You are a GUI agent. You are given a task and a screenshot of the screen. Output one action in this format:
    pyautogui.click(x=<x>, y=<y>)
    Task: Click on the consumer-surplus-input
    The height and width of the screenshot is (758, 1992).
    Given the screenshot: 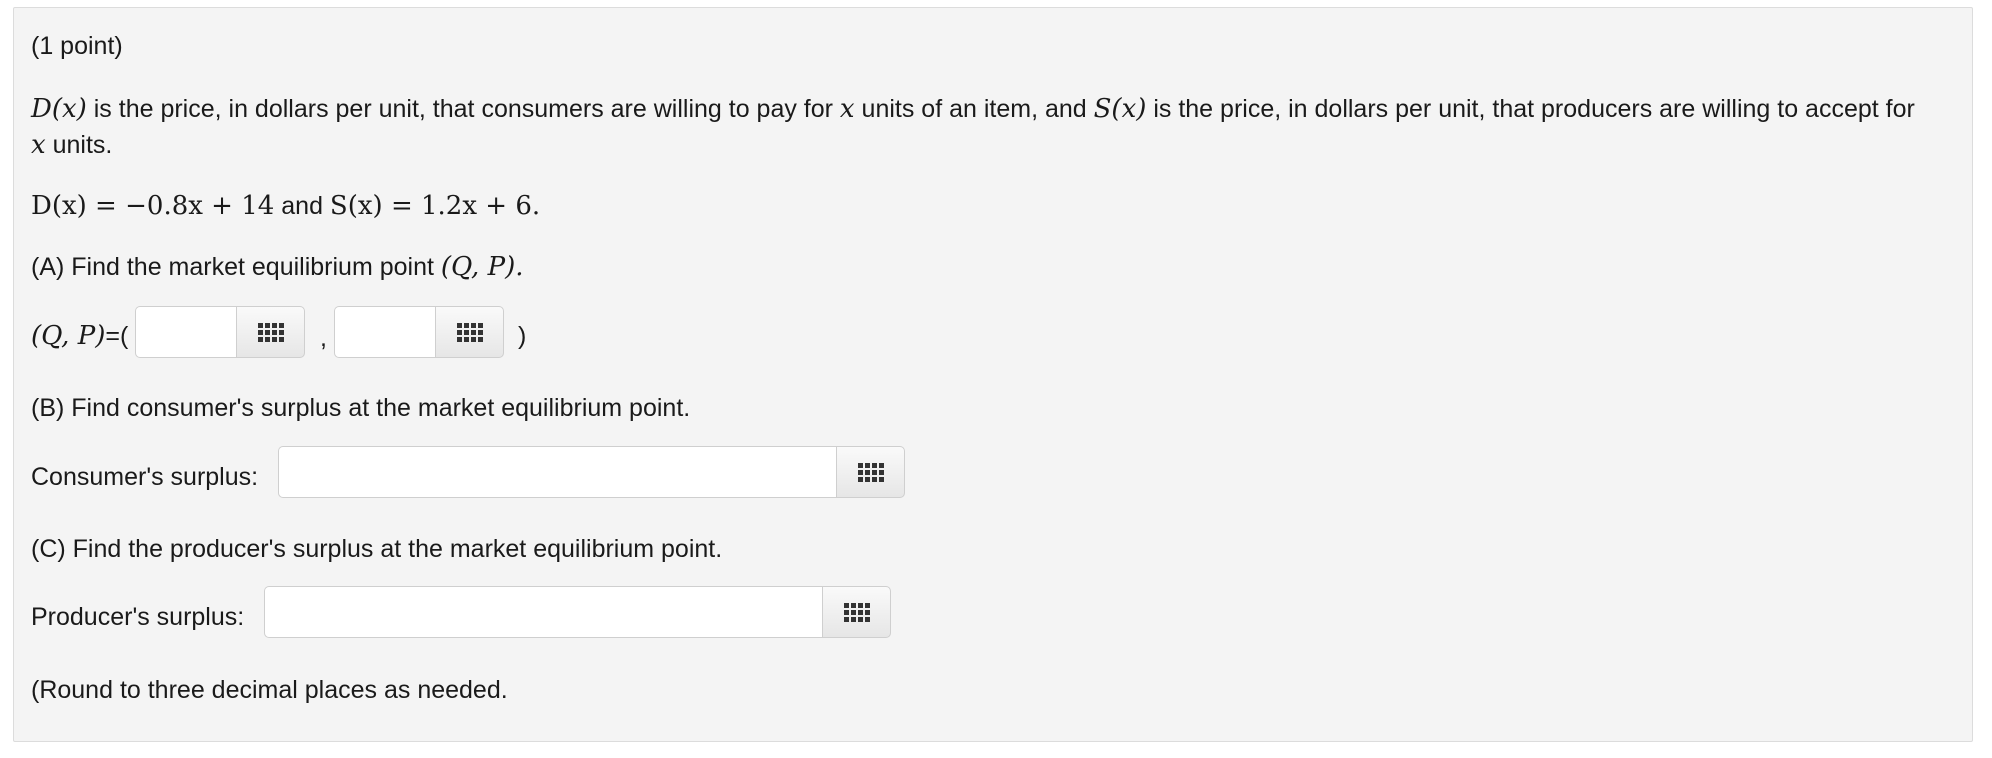 What is the action you would take?
    pyautogui.click(x=557, y=472)
    